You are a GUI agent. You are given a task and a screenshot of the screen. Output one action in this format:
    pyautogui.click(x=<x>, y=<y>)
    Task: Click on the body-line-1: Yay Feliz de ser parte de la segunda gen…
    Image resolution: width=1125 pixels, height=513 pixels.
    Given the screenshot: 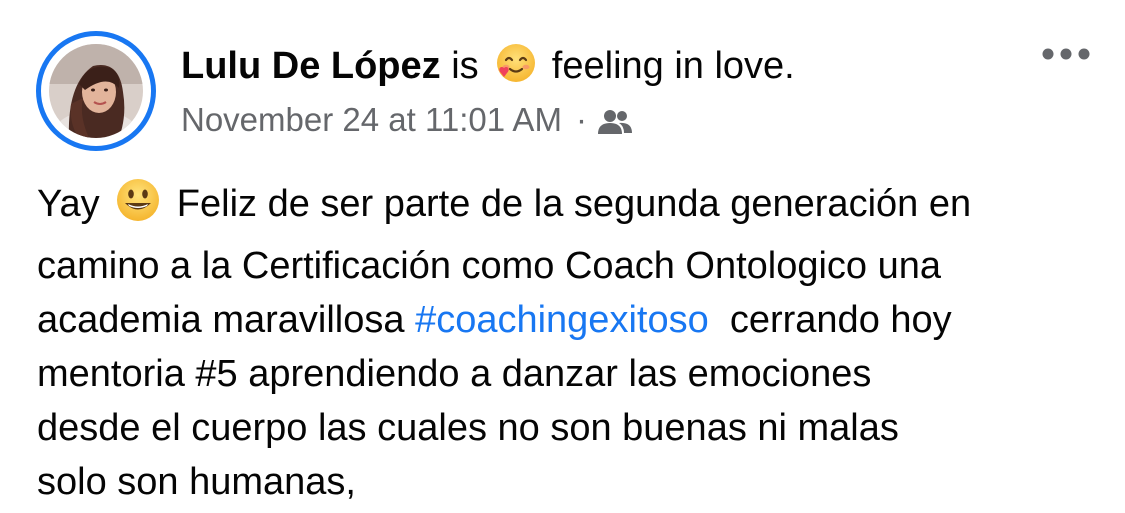 What is the action you would take?
    pyautogui.click(x=572, y=207)
    